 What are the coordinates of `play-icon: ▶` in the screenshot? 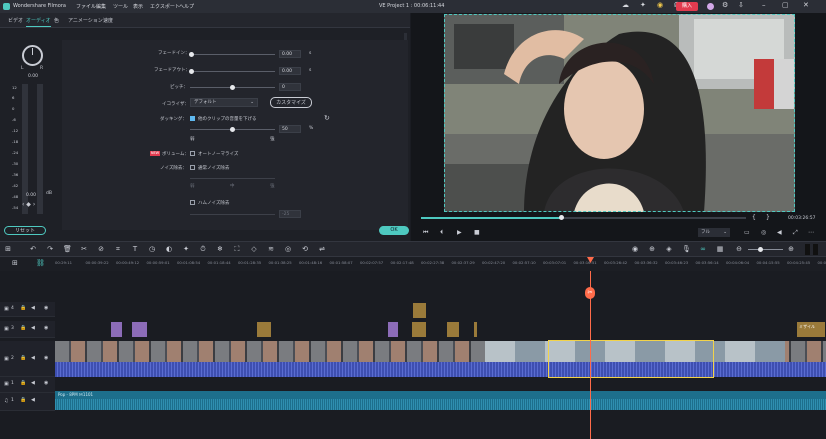 It's located at (459, 232).